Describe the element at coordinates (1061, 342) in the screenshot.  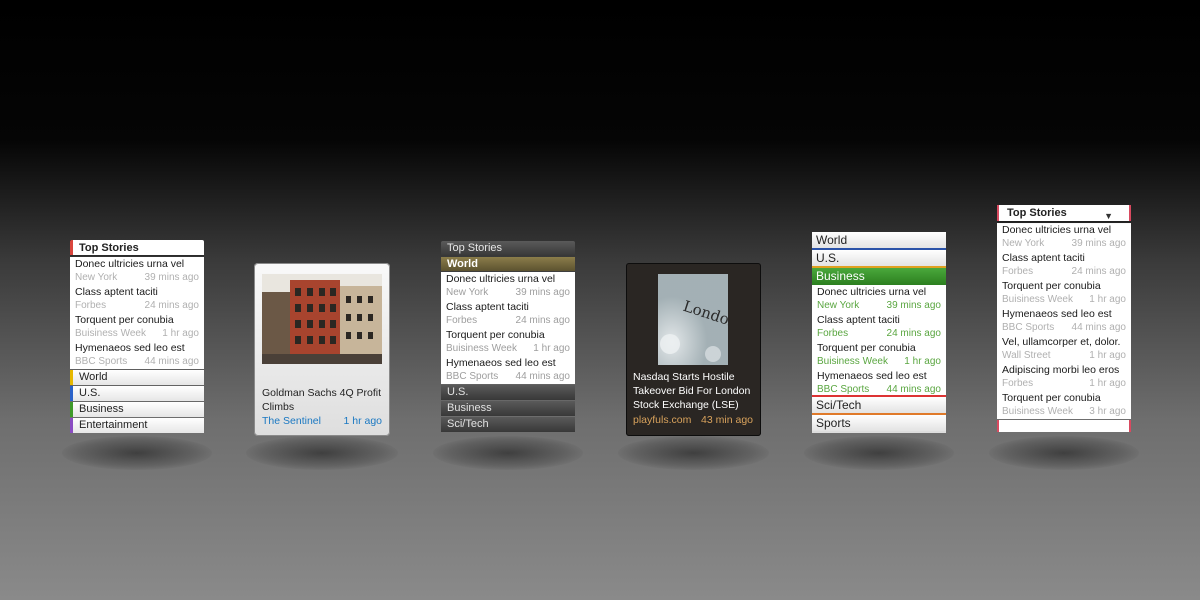
I see `story-title: Vel, ullamcorper et, dolor.` at that location.